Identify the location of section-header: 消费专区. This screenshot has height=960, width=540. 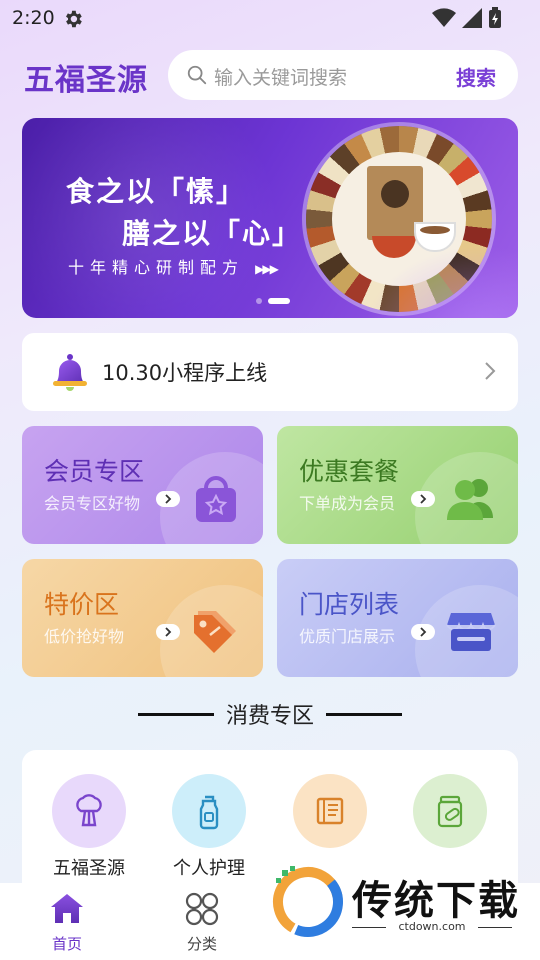
(270, 714).